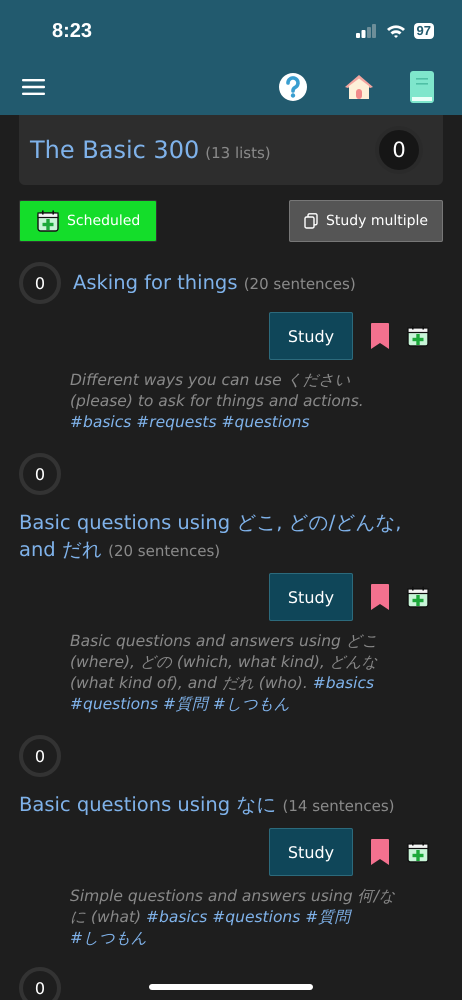  What do you see at coordinates (214, 283) in the screenshot?
I see `list-title: Asking for things (20 sentences)` at bounding box center [214, 283].